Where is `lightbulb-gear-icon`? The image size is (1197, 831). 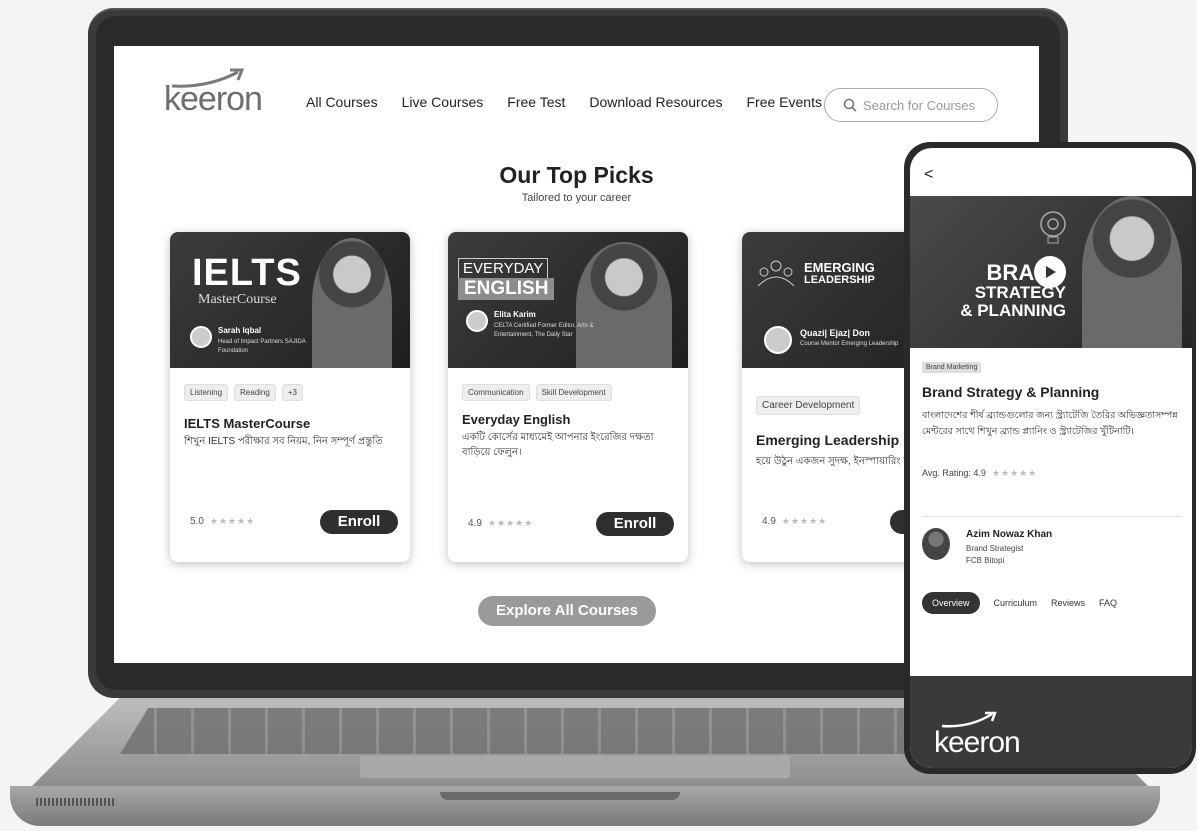 lightbulb-gear-icon is located at coordinates (1053, 227).